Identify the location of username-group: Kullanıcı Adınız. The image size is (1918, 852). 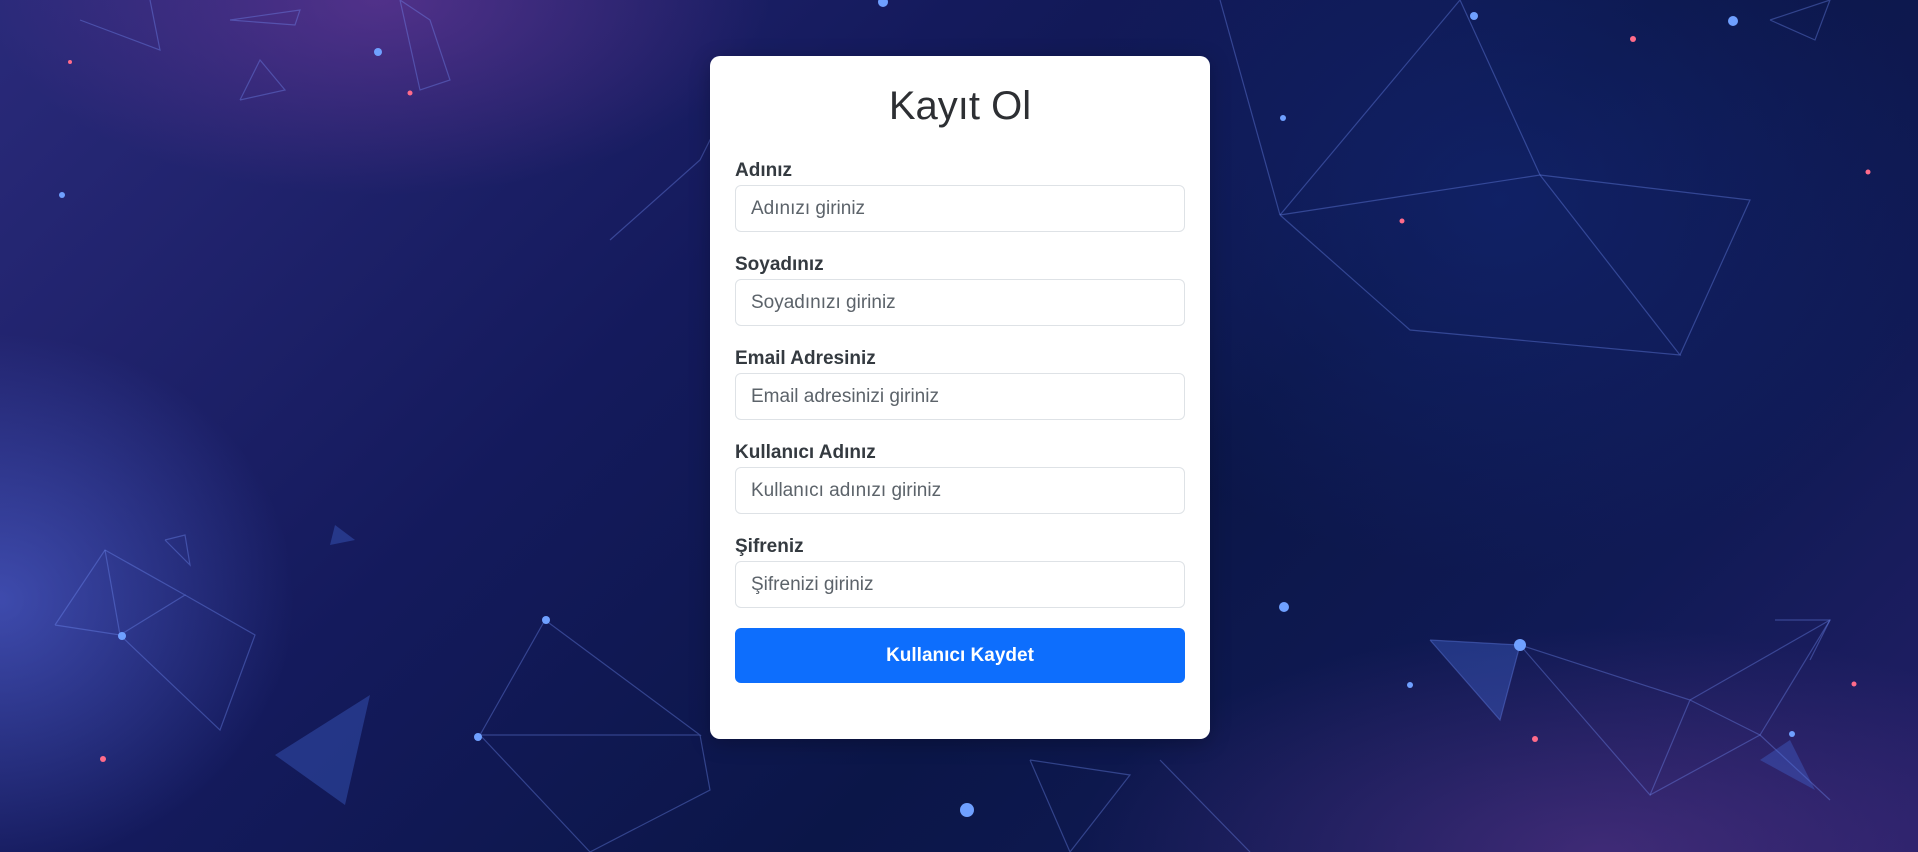
(960, 478).